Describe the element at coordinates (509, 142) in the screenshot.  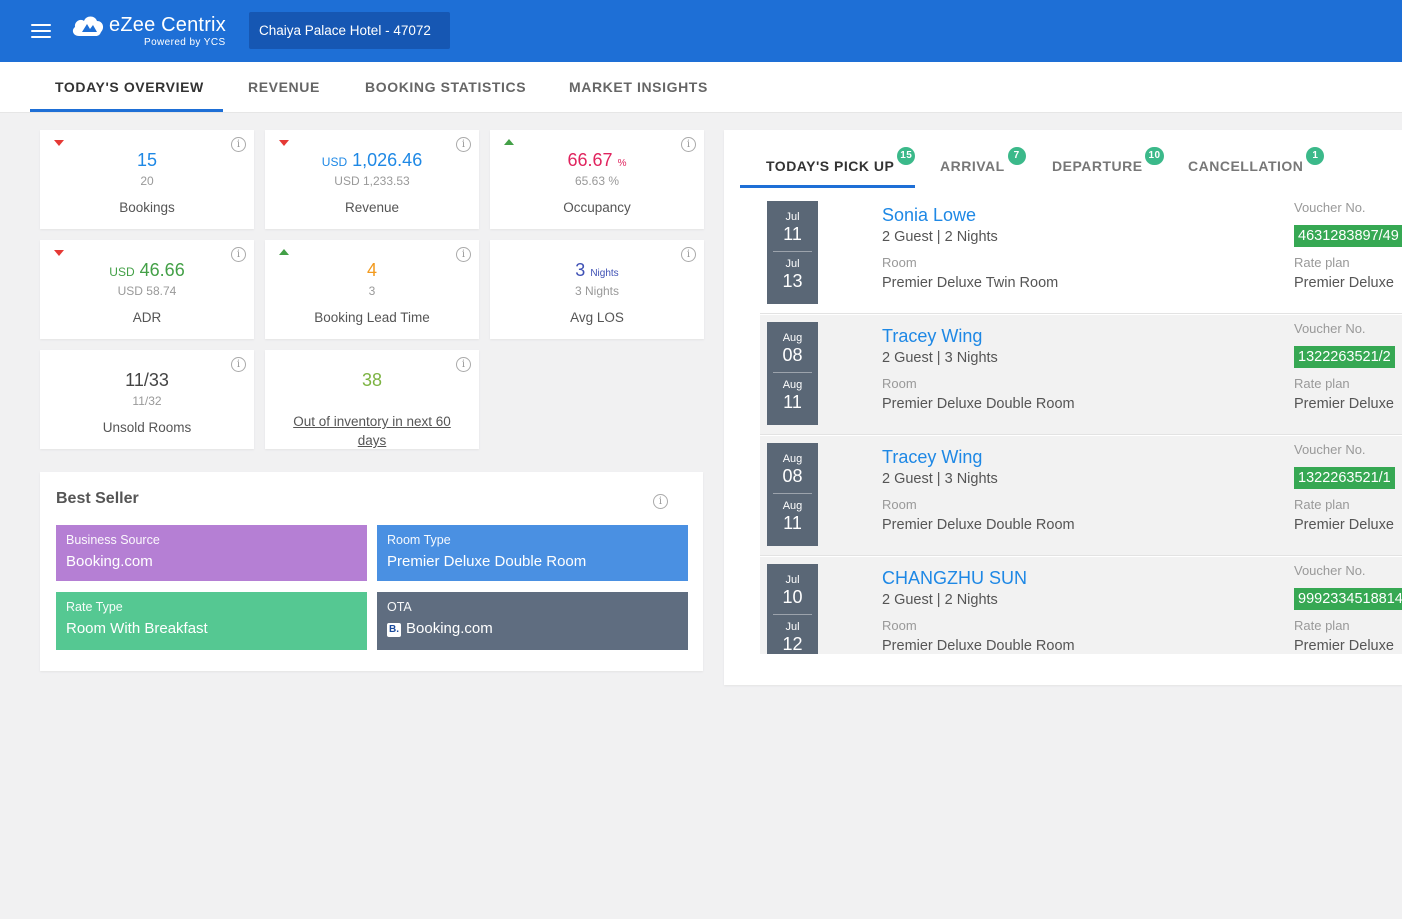
I see `trend-up-icon` at that location.